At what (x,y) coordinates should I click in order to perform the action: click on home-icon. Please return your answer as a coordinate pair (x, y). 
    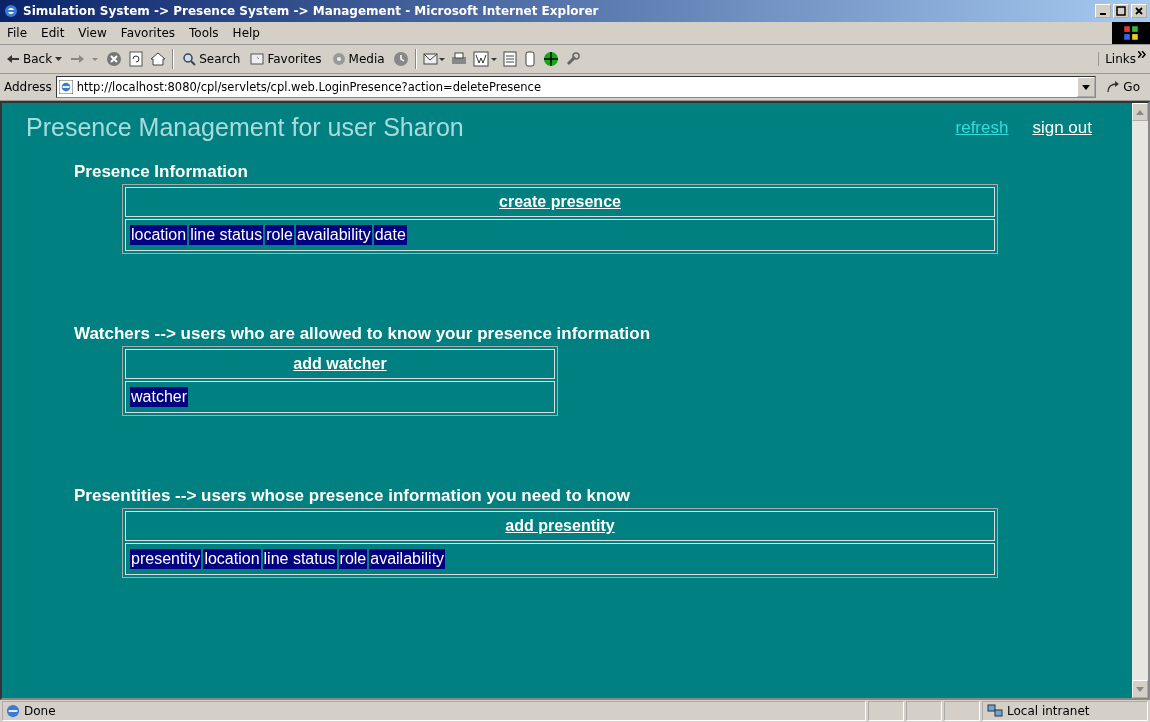
    Looking at the image, I should click on (158, 59).